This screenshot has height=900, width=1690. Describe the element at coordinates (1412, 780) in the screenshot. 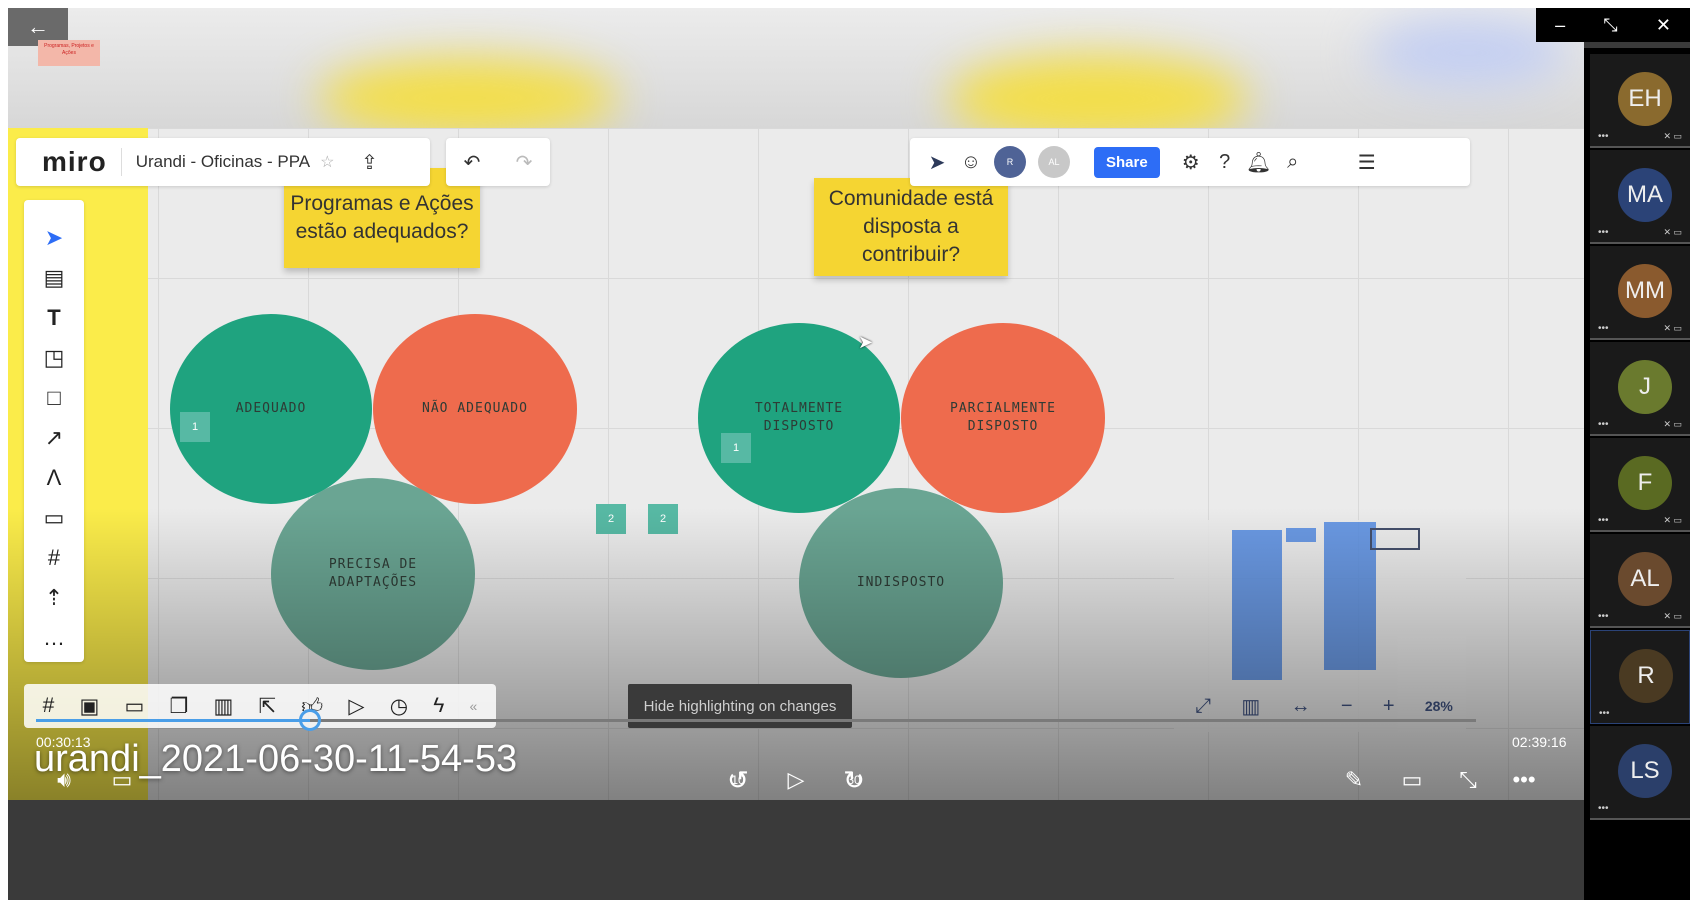

I see `miniplayer-icon: ▭` at that location.